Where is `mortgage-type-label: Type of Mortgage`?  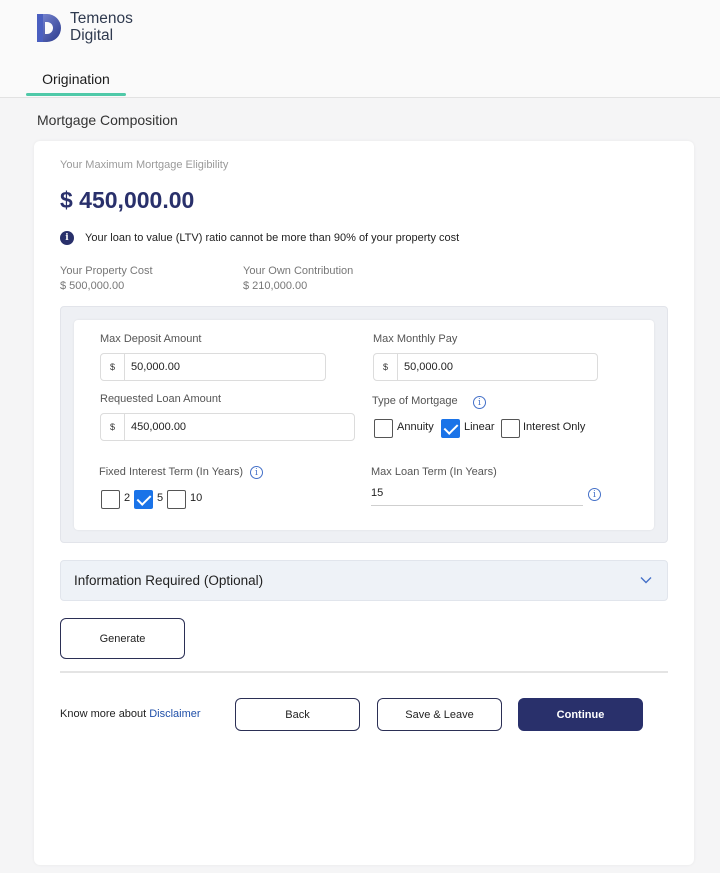
mortgage-type-label: Type of Mortgage is located at coordinates (415, 401).